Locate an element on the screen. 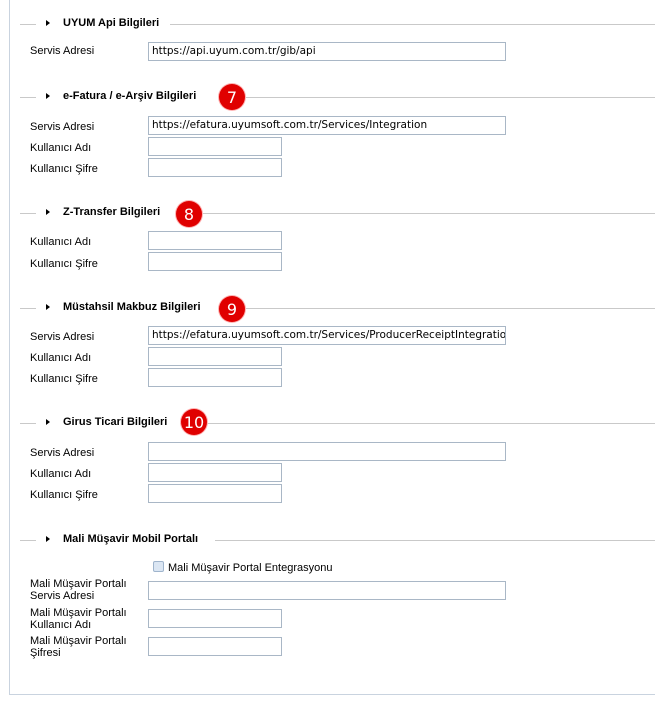  portal-sifre-label: Mali Müşavir Portalı Şifresi is located at coordinates (78, 647).